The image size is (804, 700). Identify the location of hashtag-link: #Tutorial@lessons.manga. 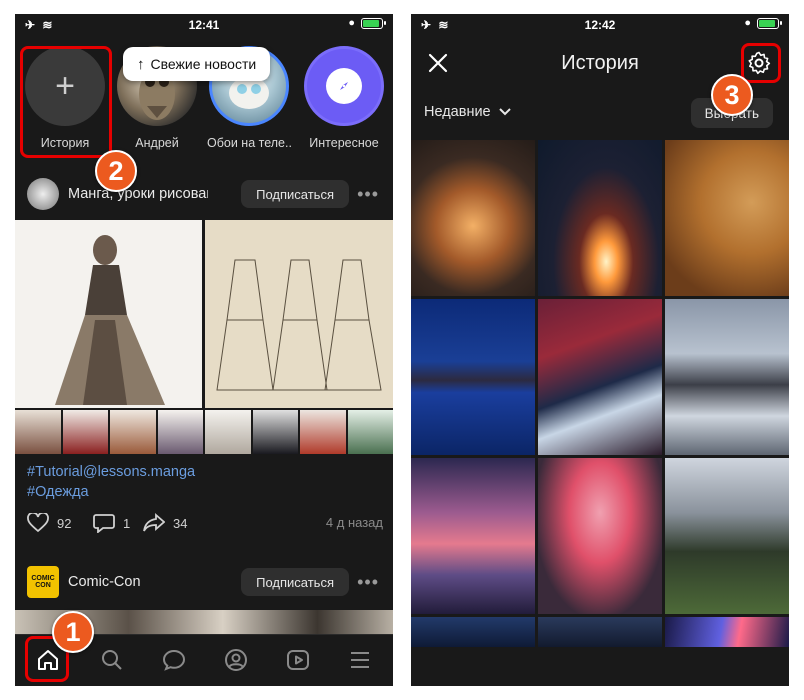
(111, 472).